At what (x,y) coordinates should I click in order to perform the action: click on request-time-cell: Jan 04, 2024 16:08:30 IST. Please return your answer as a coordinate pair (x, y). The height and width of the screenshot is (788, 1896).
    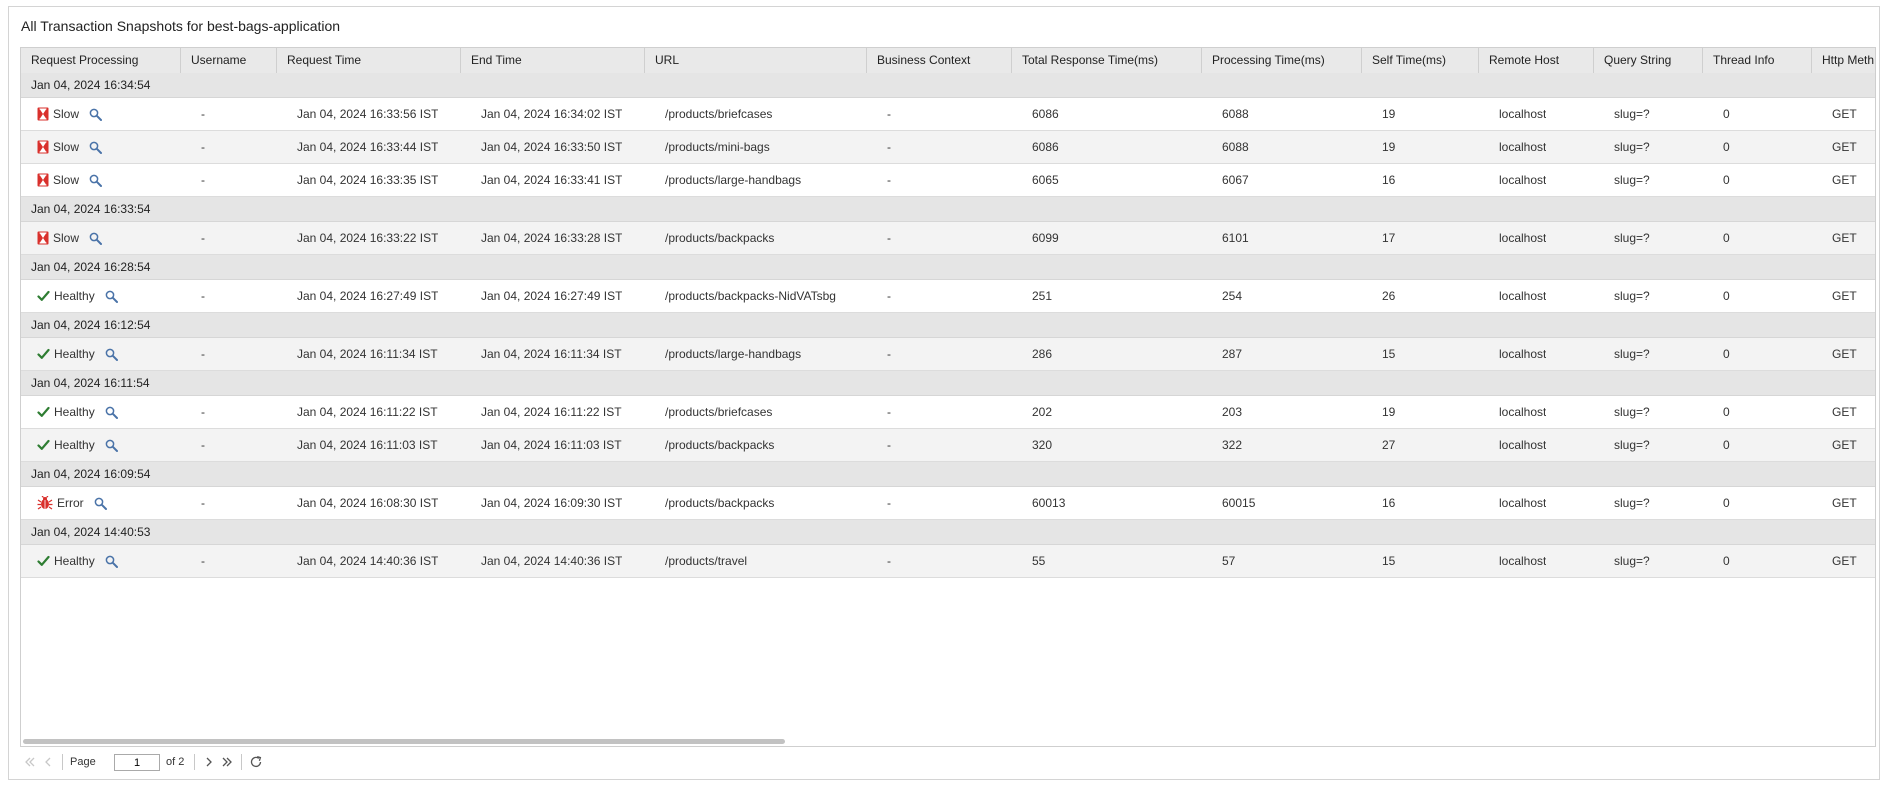
    Looking at the image, I should click on (368, 503).